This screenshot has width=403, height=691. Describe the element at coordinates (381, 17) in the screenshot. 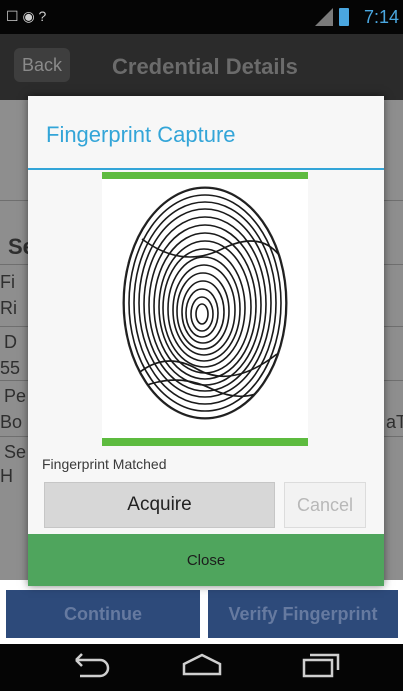

I see `clock: 7:14` at that location.